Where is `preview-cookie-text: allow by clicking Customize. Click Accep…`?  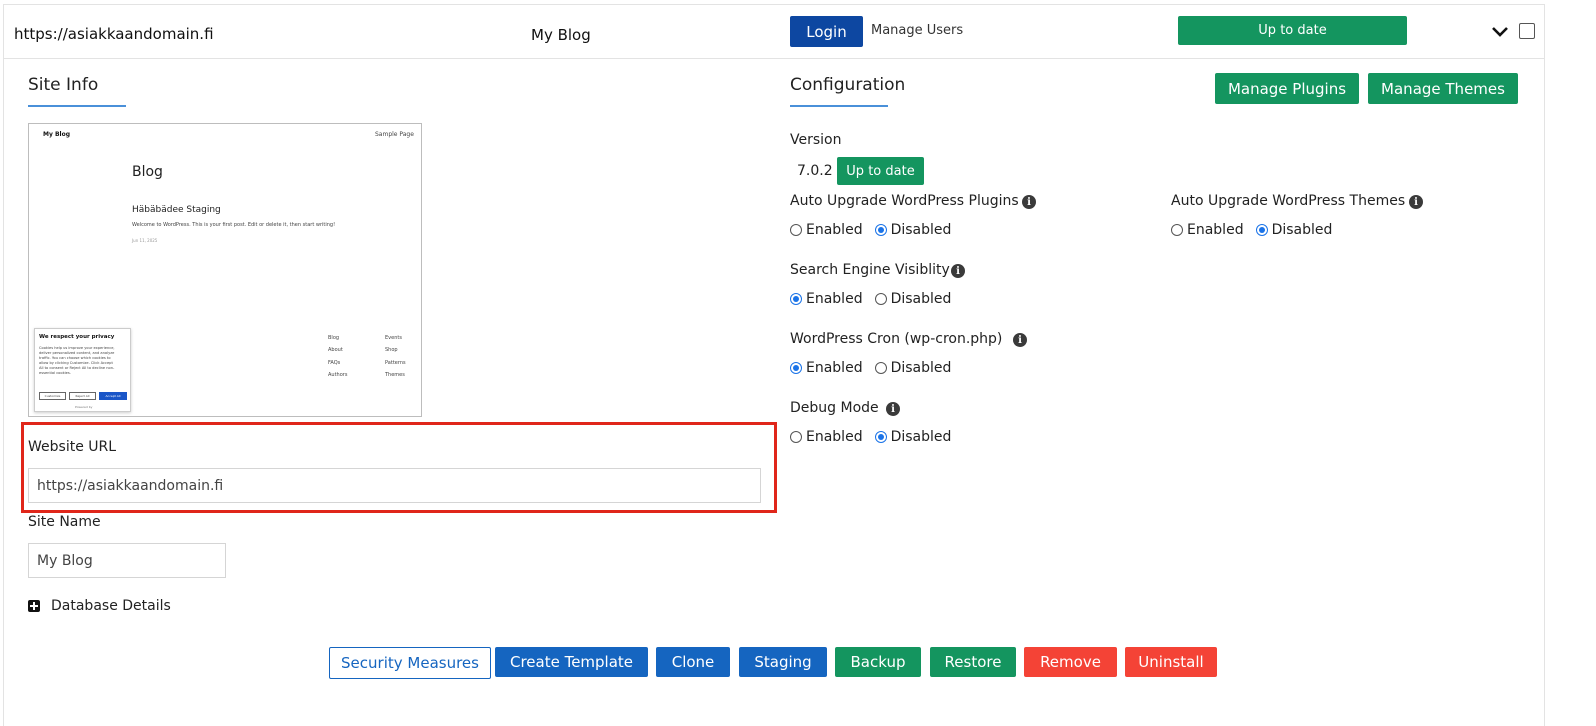
preview-cookie-text: allow by clicking Customize. Click Accep… is located at coordinates (76, 363).